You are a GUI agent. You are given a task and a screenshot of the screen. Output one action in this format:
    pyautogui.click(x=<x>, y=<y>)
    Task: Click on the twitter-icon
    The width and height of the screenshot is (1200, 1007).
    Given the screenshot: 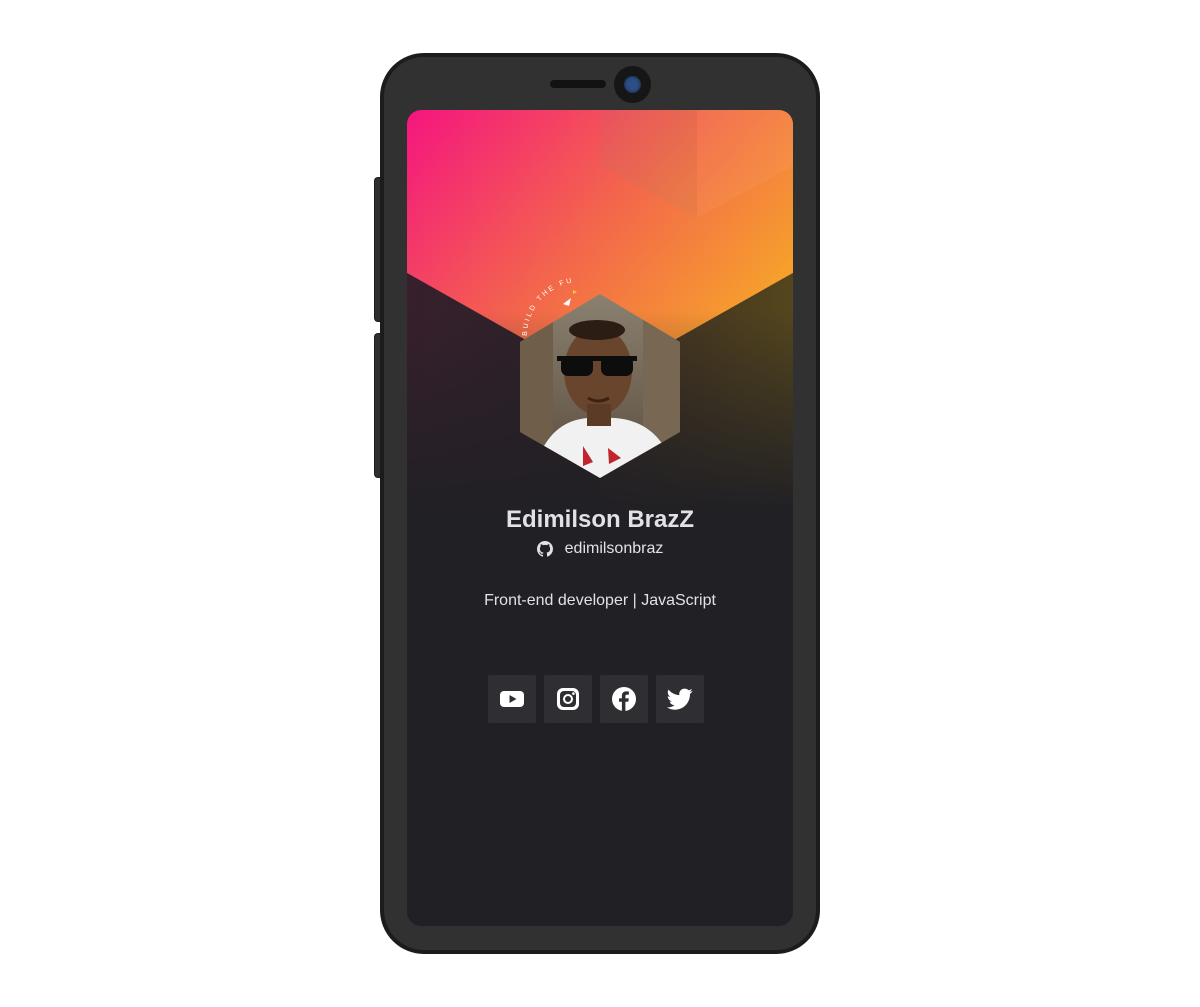 What is the action you would take?
    pyautogui.click(x=680, y=699)
    